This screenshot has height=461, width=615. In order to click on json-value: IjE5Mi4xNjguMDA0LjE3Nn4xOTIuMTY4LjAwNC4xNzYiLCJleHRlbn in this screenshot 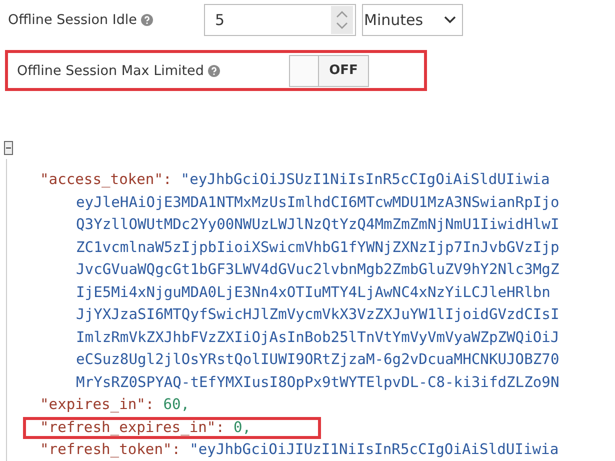, I will do `click(313, 292)`.